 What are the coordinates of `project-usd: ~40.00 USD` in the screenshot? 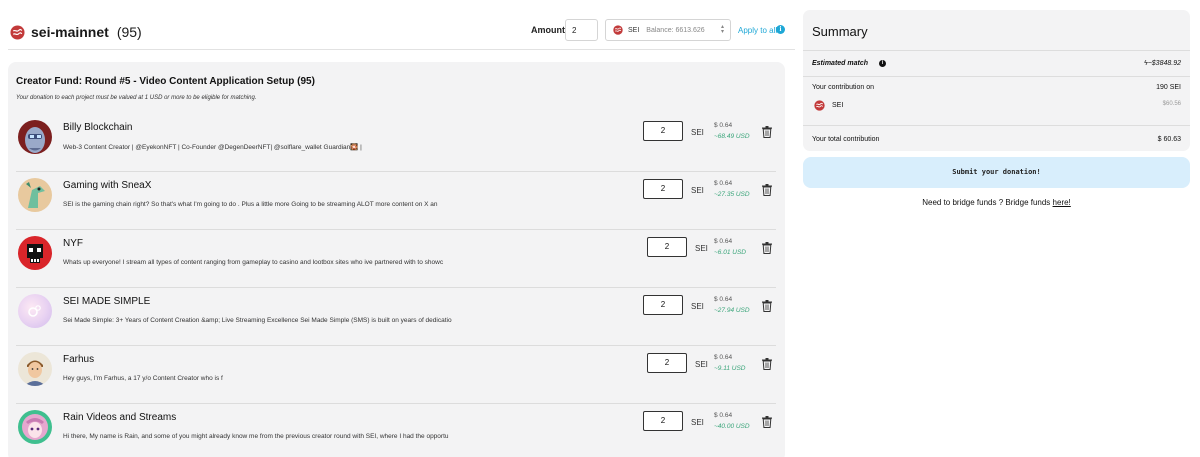 It's located at (732, 426).